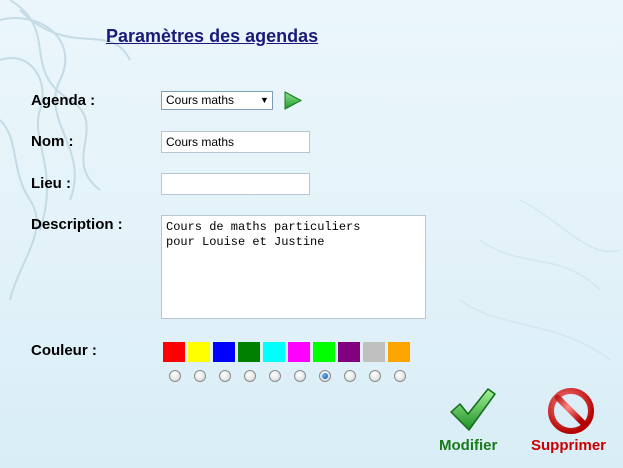 The image size is (623, 468). I want to click on couleur-label: Couleur :, so click(64, 350).